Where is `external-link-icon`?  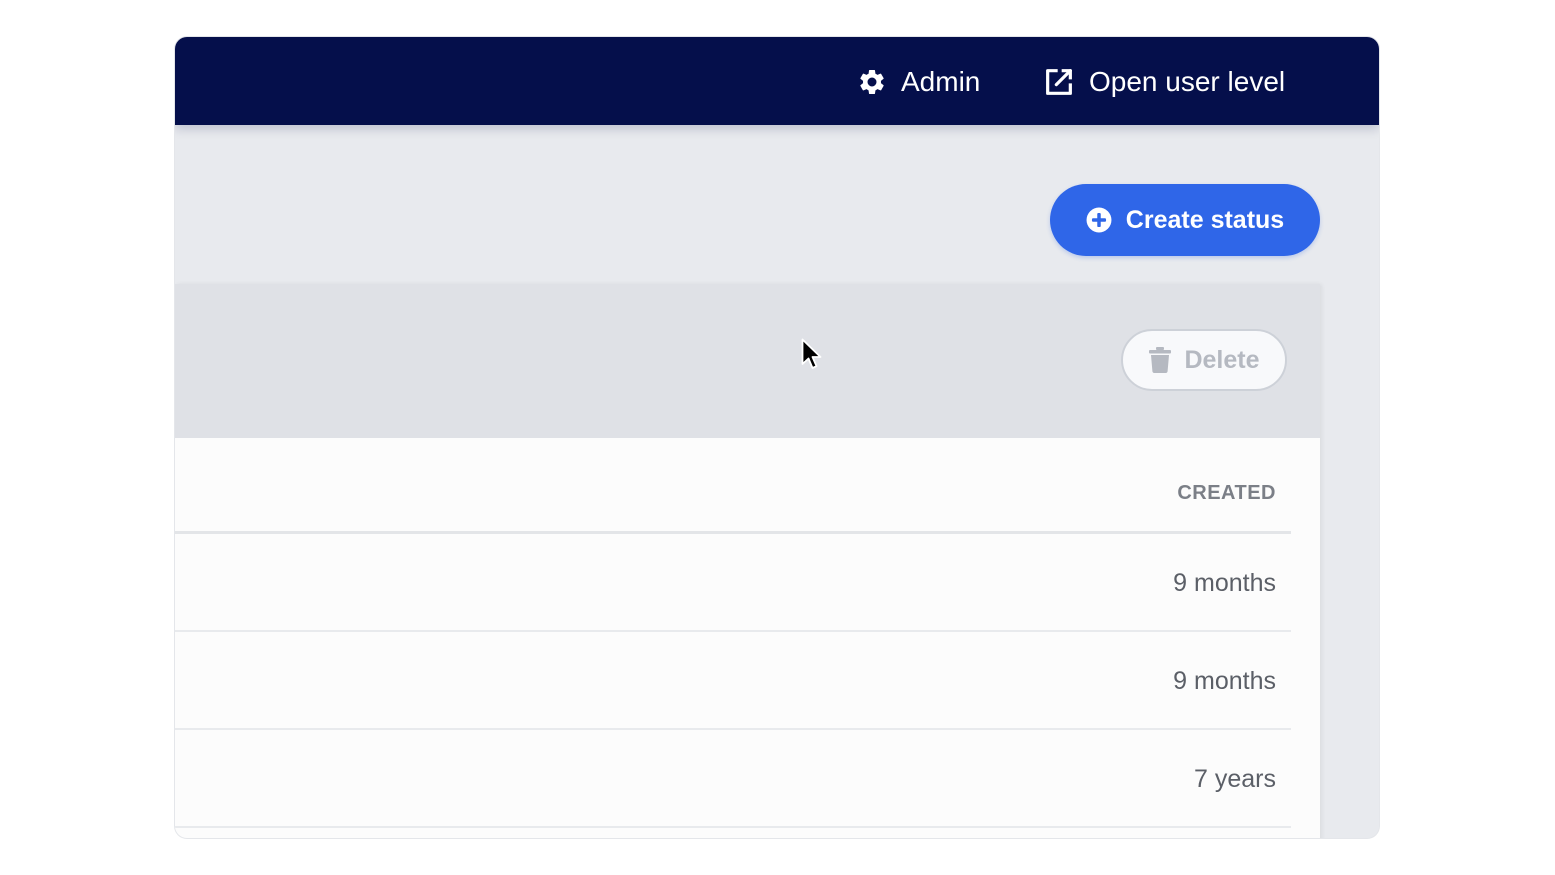 external-link-icon is located at coordinates (1059, 82).